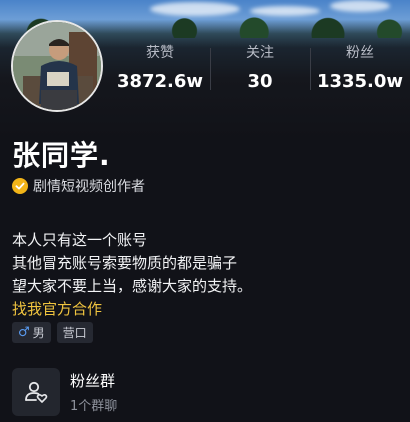 Image resolution: width=410 pixels, height=422 pixels. Describe the element at coordinates (360, 81) in the screenshot. I see `stat-followers-value: 1335.0w` at that location.